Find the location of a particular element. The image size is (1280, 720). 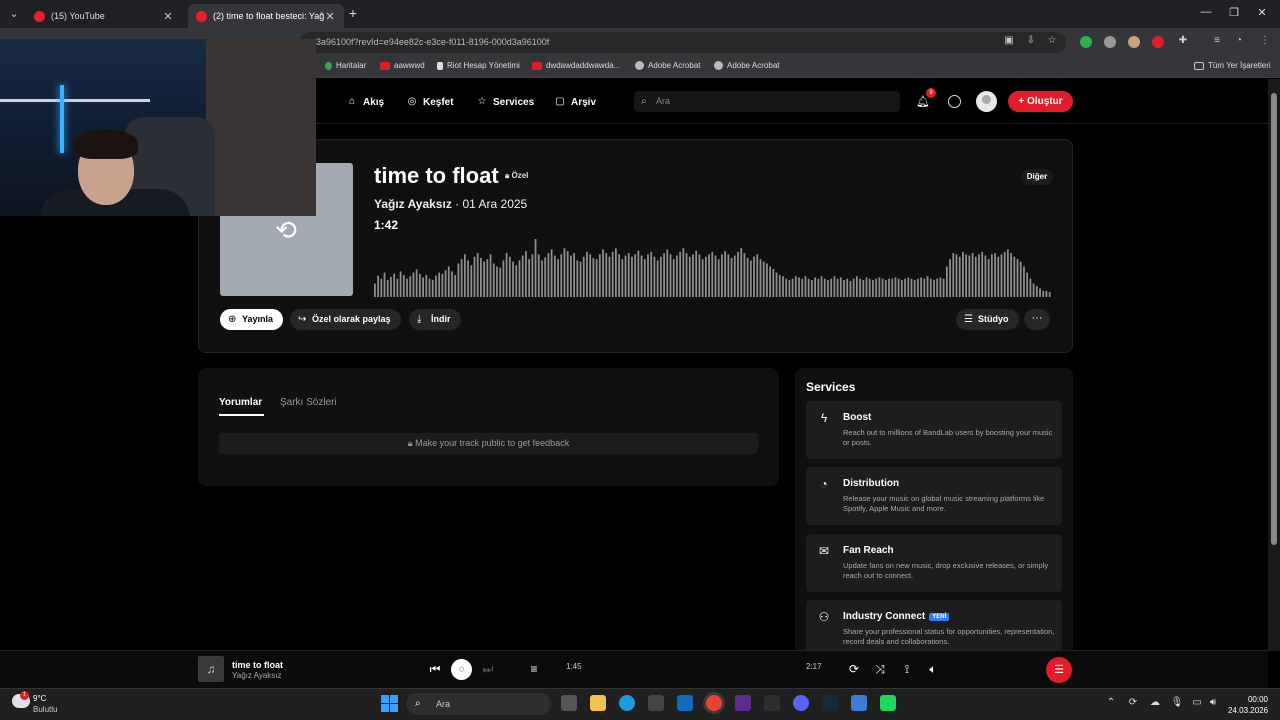

next-icon: ⏭ is located at coordinates (488, 669).